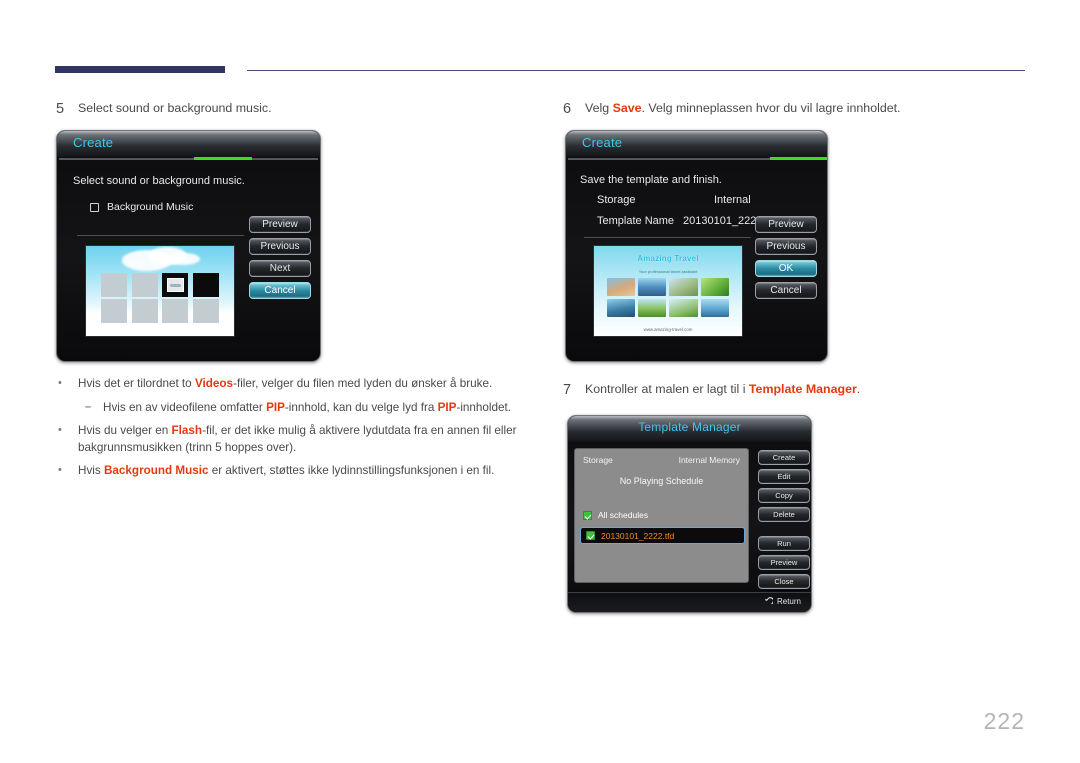 This screenshot has height=763, width=1080. What do you see at coordinates (175, 285) in the screenshot?
I see `thumbnail-cell-image` at bounding box center [175, 285].